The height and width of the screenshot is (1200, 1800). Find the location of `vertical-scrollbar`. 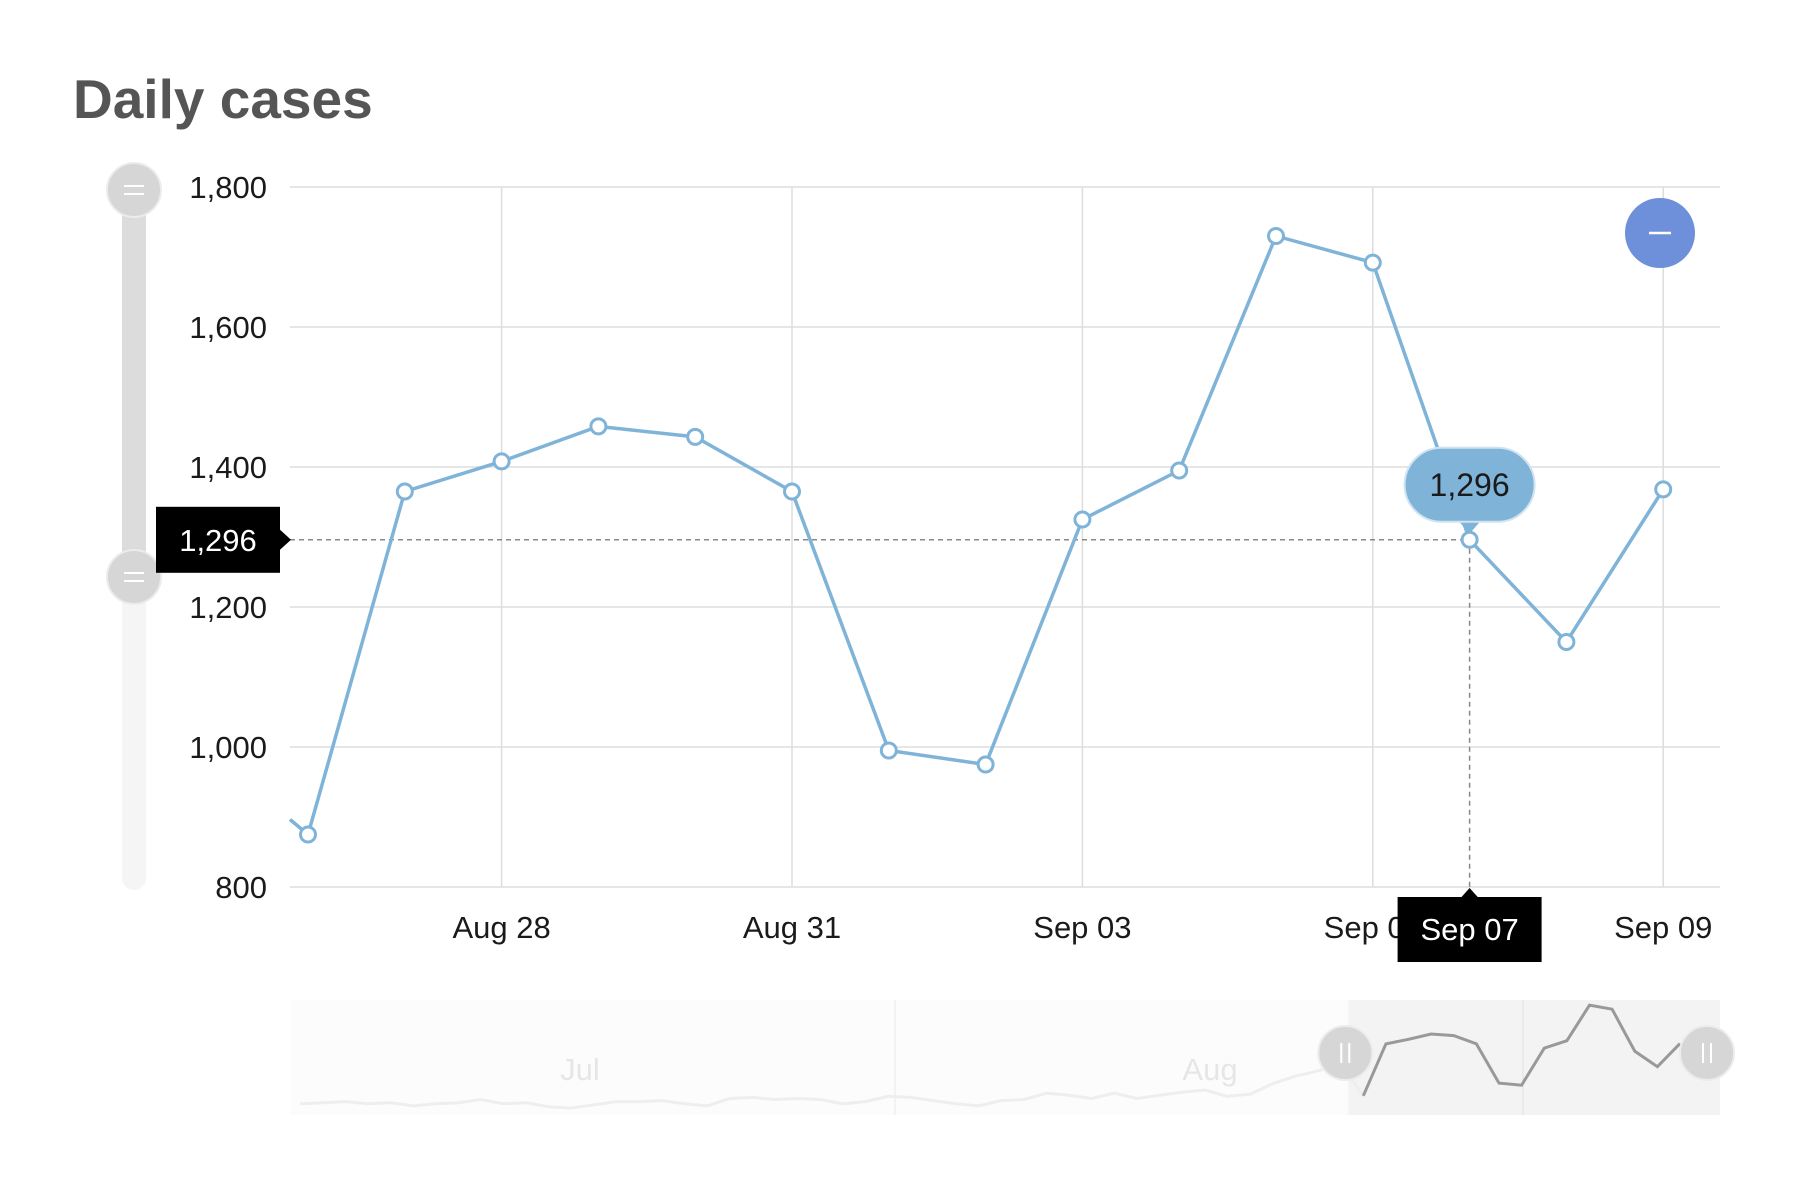

vertical-scrollbar is located at coordinates (134, 526).